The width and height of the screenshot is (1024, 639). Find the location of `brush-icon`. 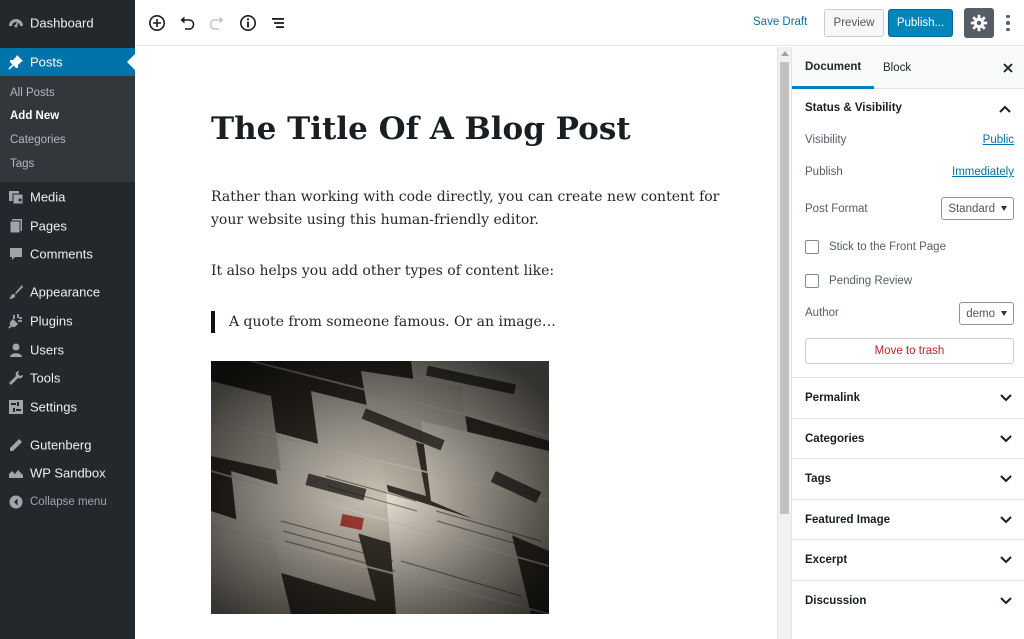

brush-icon is located at coordinates (16, 292).